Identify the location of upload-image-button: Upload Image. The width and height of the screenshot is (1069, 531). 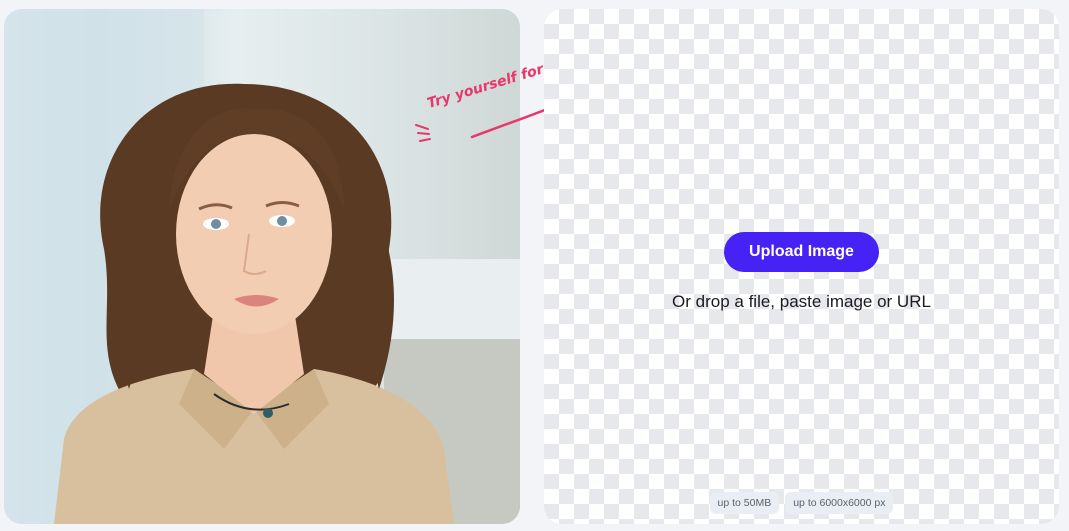
(801, 252).